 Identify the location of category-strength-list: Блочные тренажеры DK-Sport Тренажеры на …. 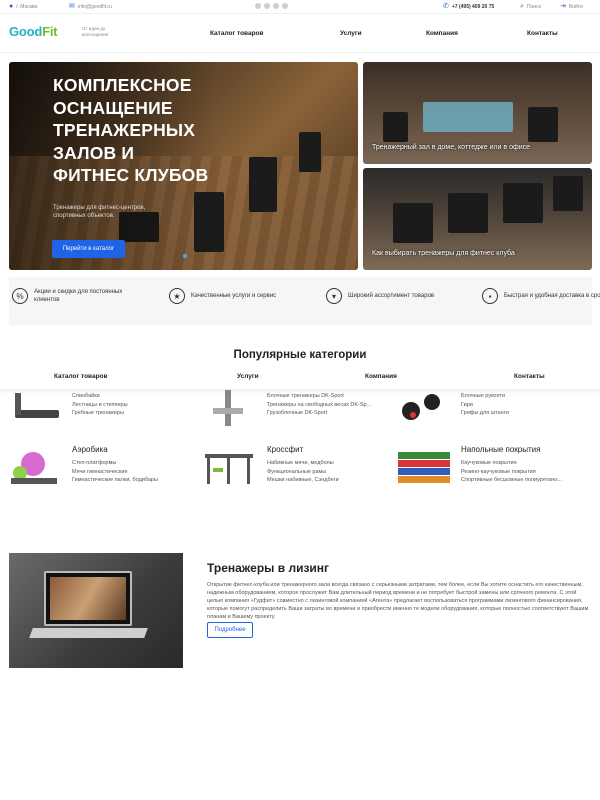
(319, 405).